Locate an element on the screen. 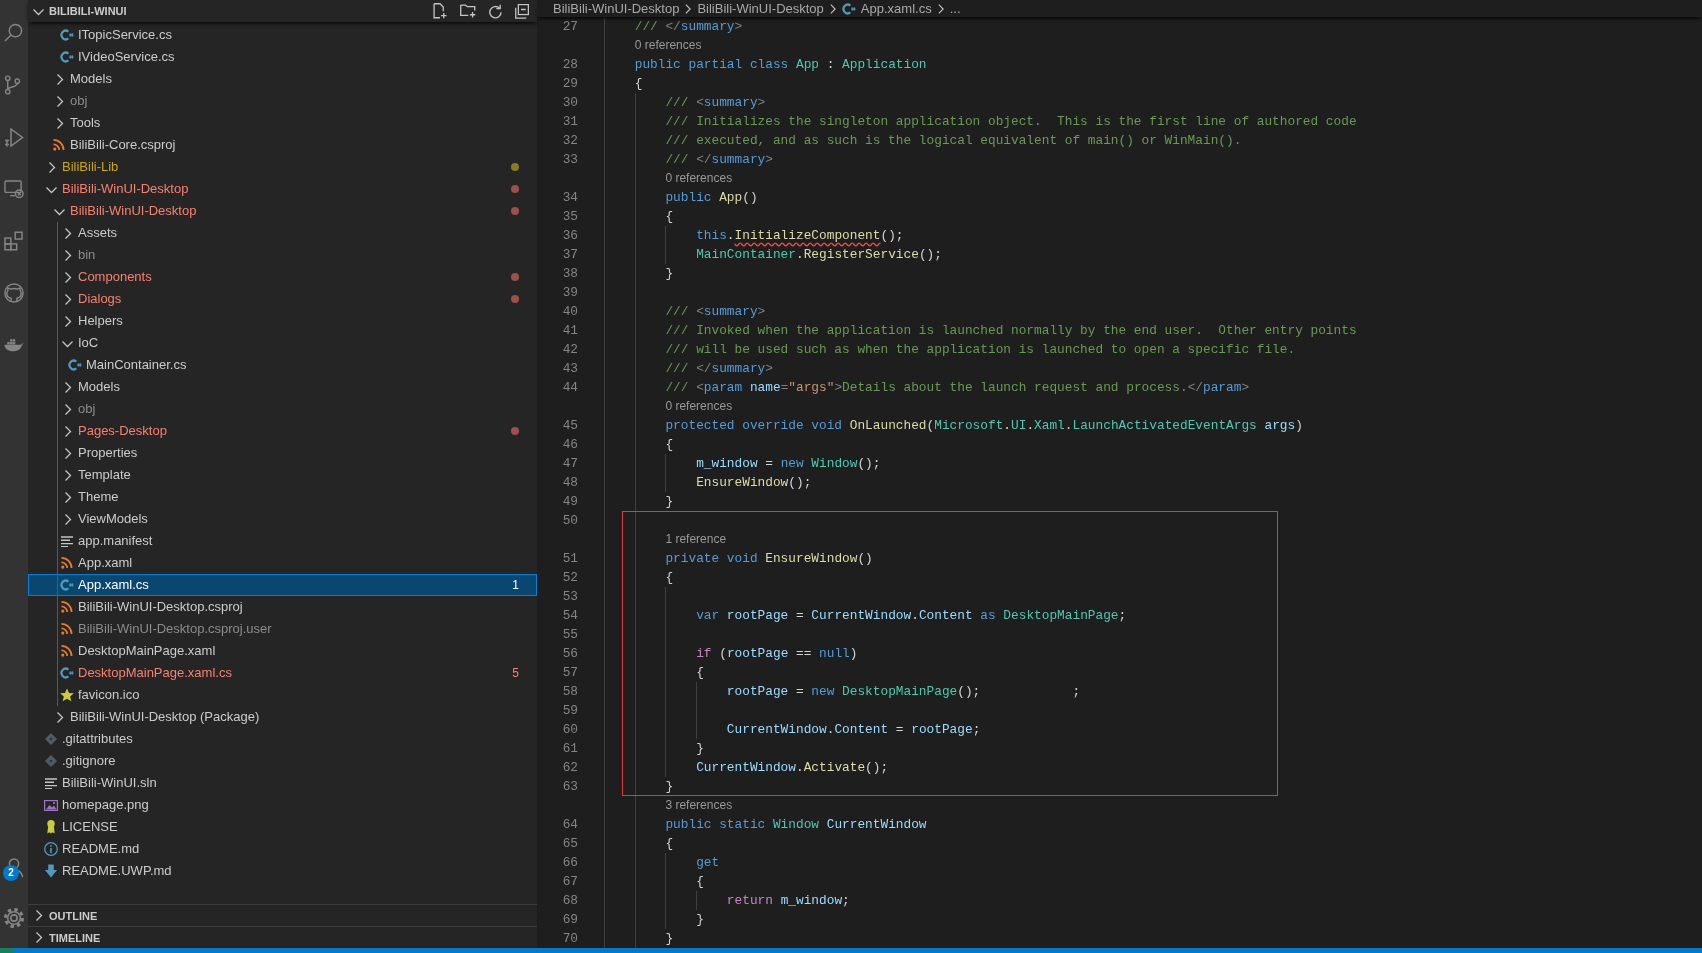  github-icon is located at coordinates (14, 293).